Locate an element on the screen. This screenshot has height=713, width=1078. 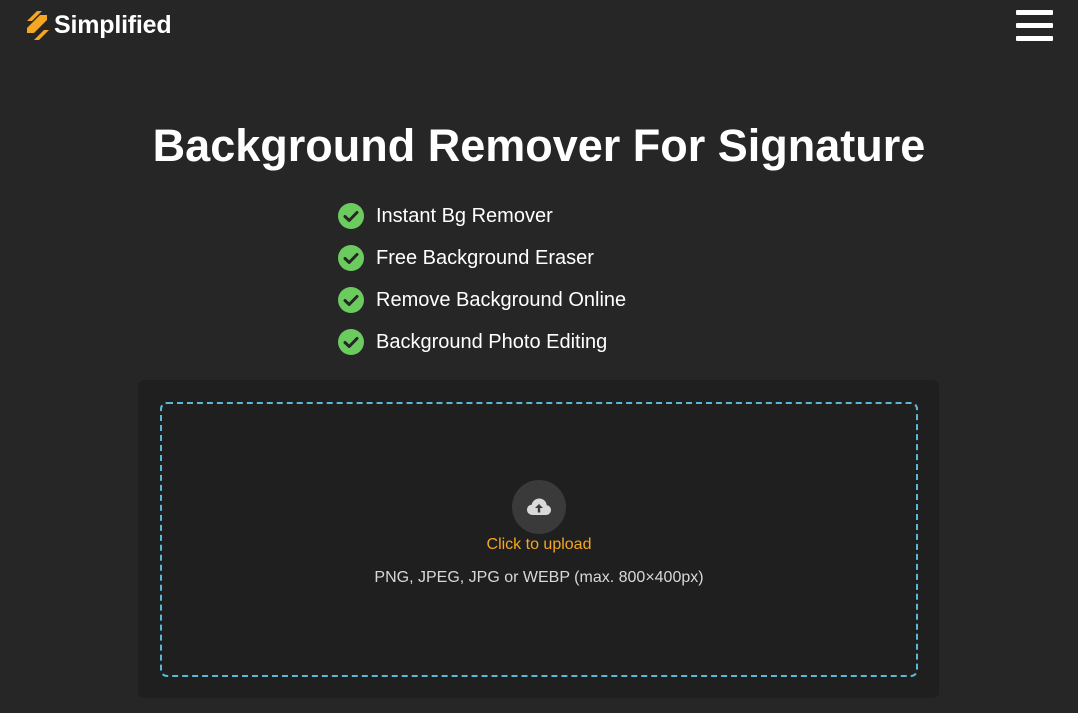
click-to-upload-link: Click to upload is located at coordinates (539, 545).